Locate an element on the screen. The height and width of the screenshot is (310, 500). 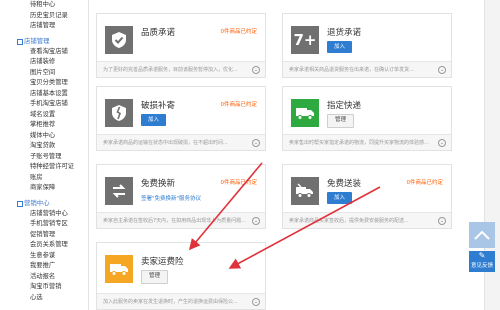
scroll-to-top-button is located at coordinates (482, 235).